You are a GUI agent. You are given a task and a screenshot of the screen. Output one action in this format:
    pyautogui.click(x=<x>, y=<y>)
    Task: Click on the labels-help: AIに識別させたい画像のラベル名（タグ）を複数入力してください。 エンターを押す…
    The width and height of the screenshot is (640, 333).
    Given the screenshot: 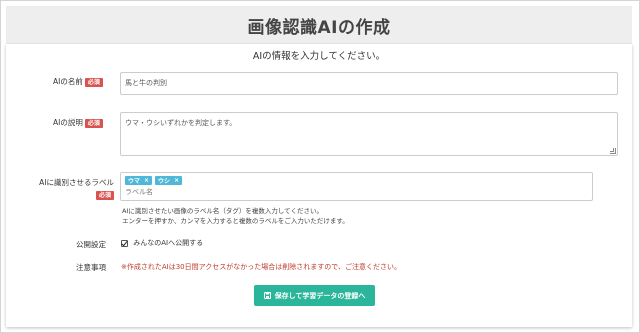 What is the action you would take?
    pyautogui.click(x=235, y=216)
    